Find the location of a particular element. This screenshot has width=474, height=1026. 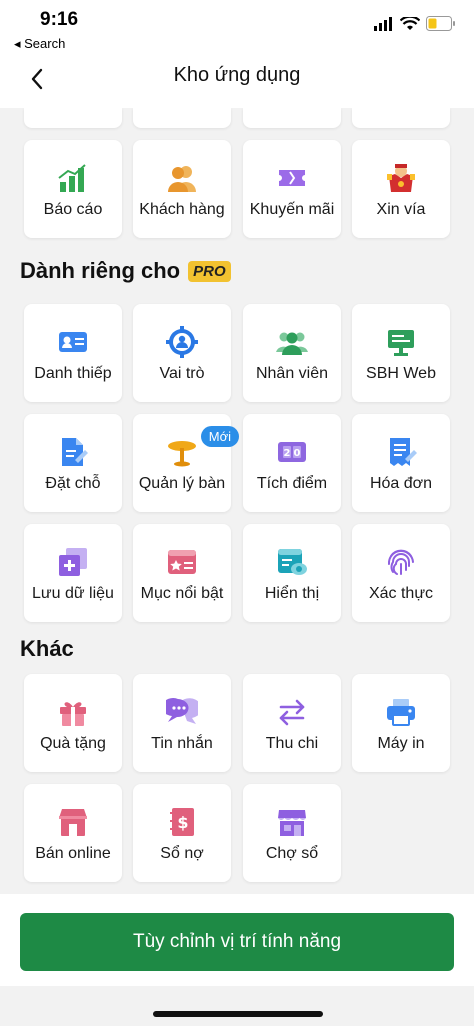

status-bar: 9:16 ◂ Search is located at coordinates (237, 28).